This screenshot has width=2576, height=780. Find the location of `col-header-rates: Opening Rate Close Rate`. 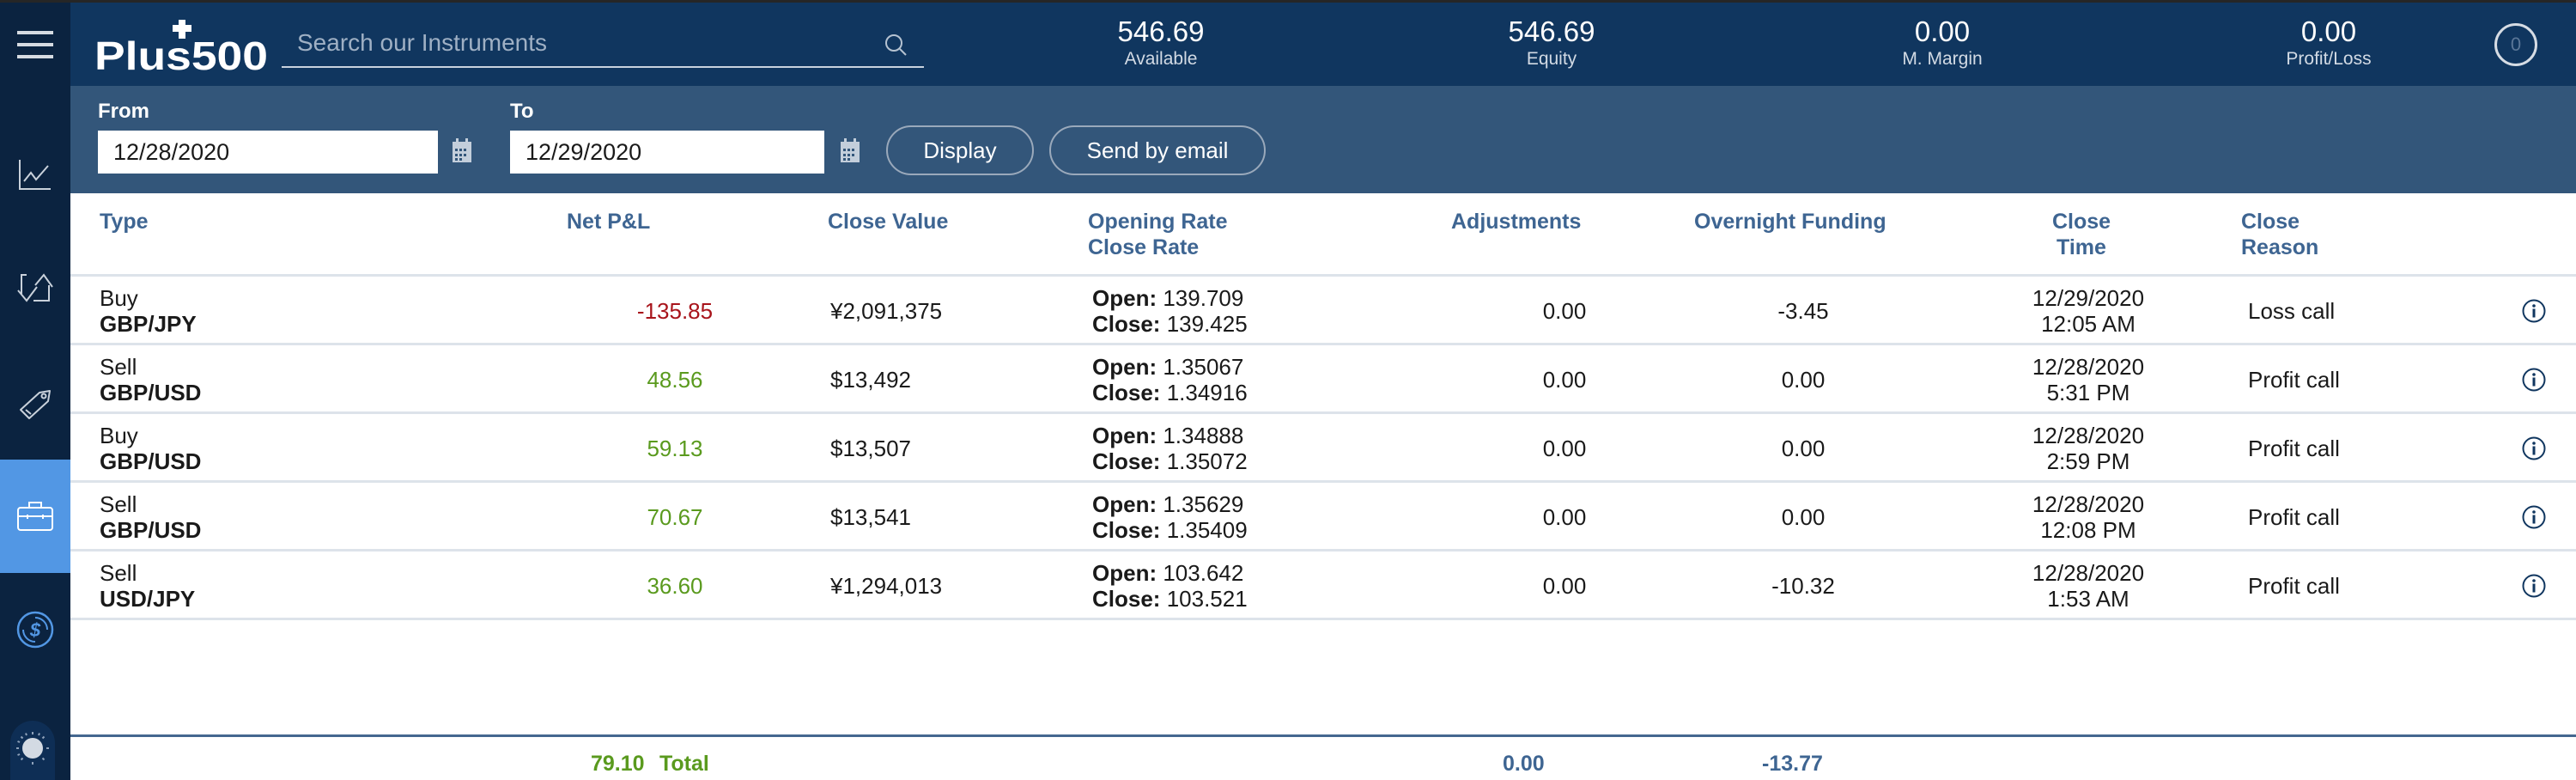

col-header-rates: Opening Rate Close Rate is located at coordinates (1158, 235).